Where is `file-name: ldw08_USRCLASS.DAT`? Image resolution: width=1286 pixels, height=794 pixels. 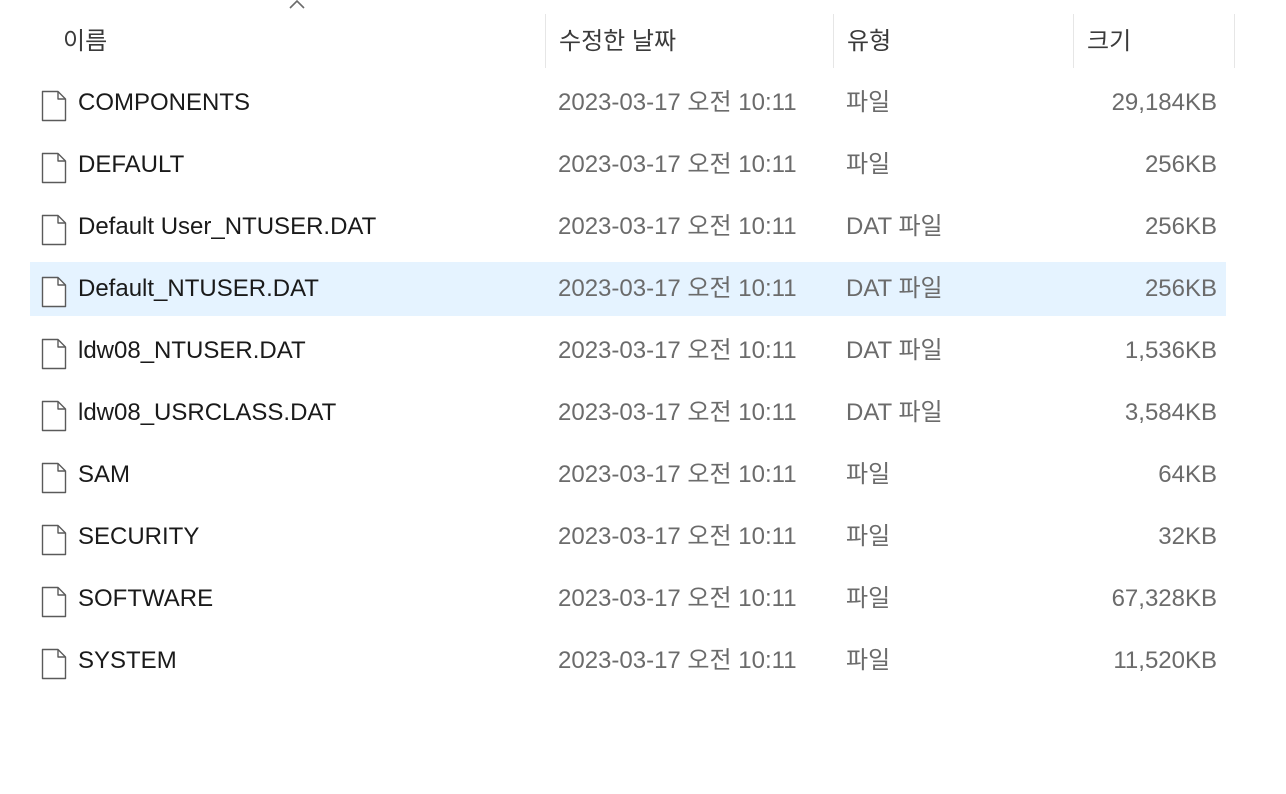 file-name: ldw08_USRCLASS.DAT is located at coordinates (207, 412).